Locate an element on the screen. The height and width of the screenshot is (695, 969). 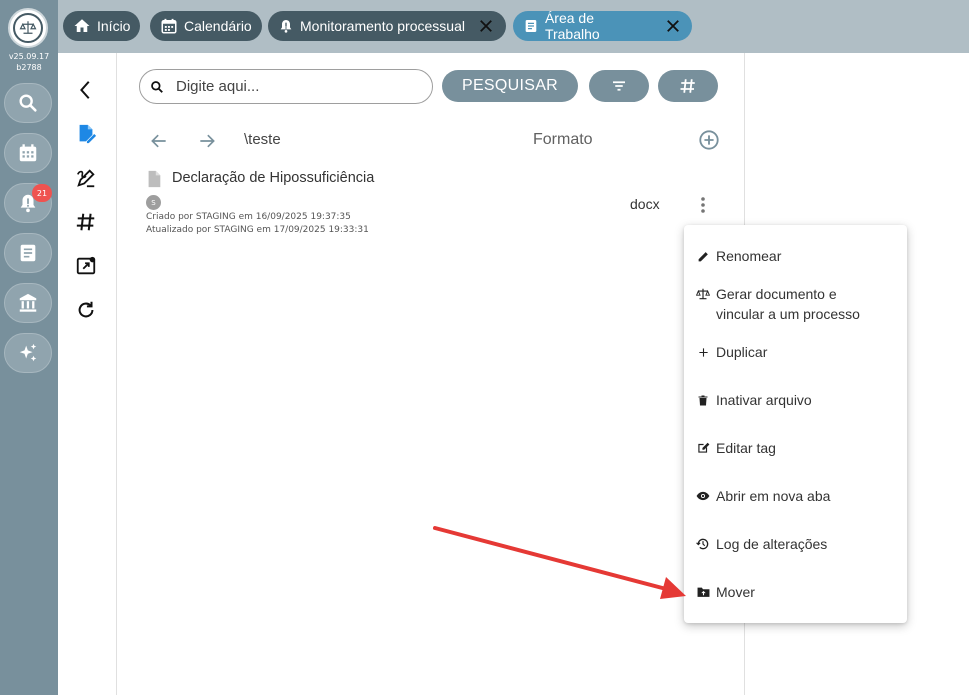
menu-item-gerar-documento: Gerar documento e vincular a um processo is located at coordinates (778, 304).